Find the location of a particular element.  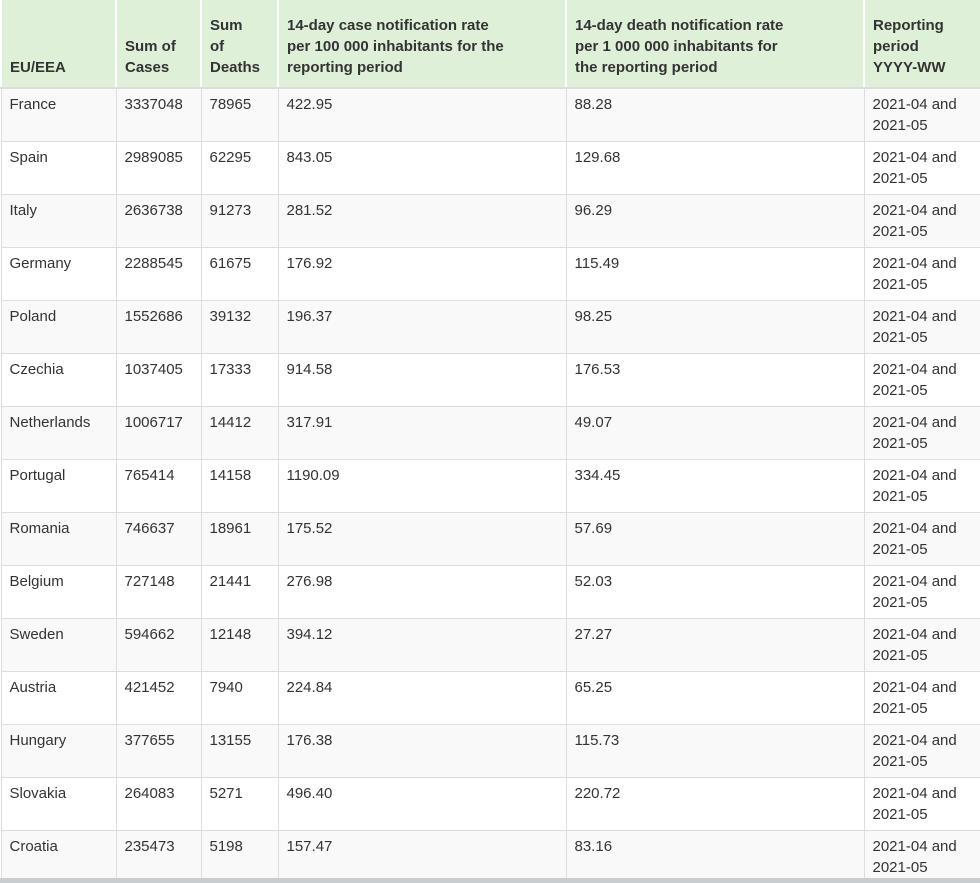

death-rate-cell: 334.45 is located at coordinates (715, 486).